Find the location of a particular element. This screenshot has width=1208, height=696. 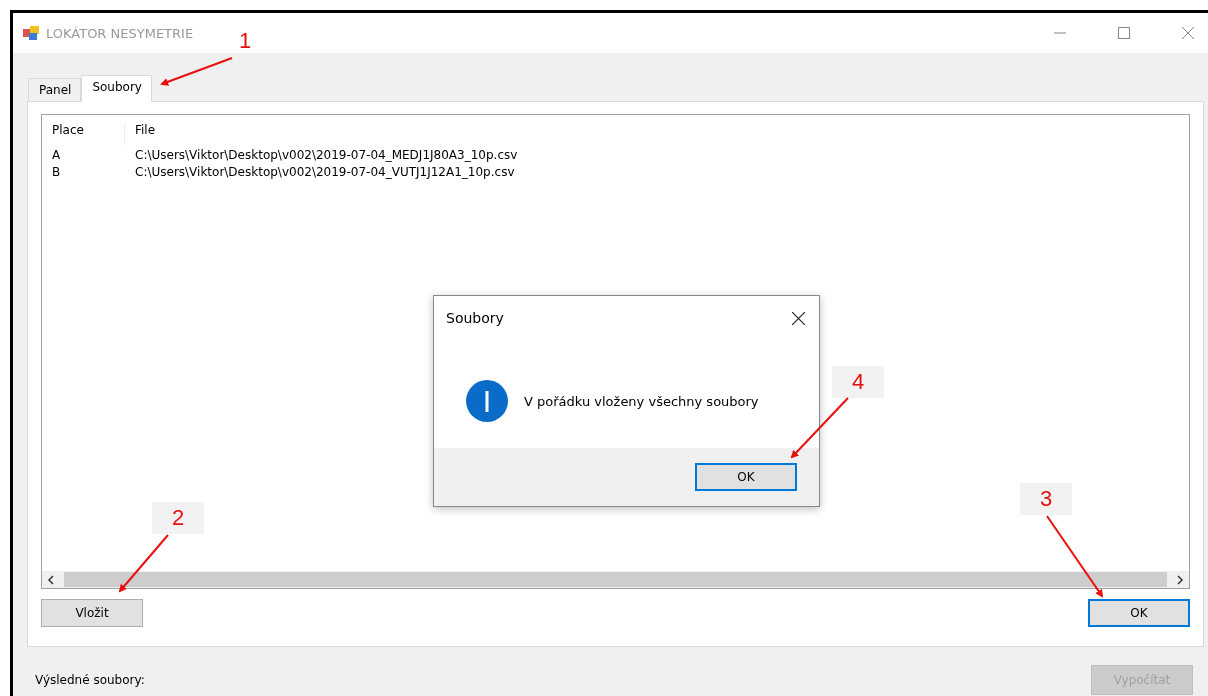

list-cell-text: C:\Users\Viktor\Desktop\v002\2019-07-04_MEDJ1J80A3_10p.csv is located at coordinates (326, 155).